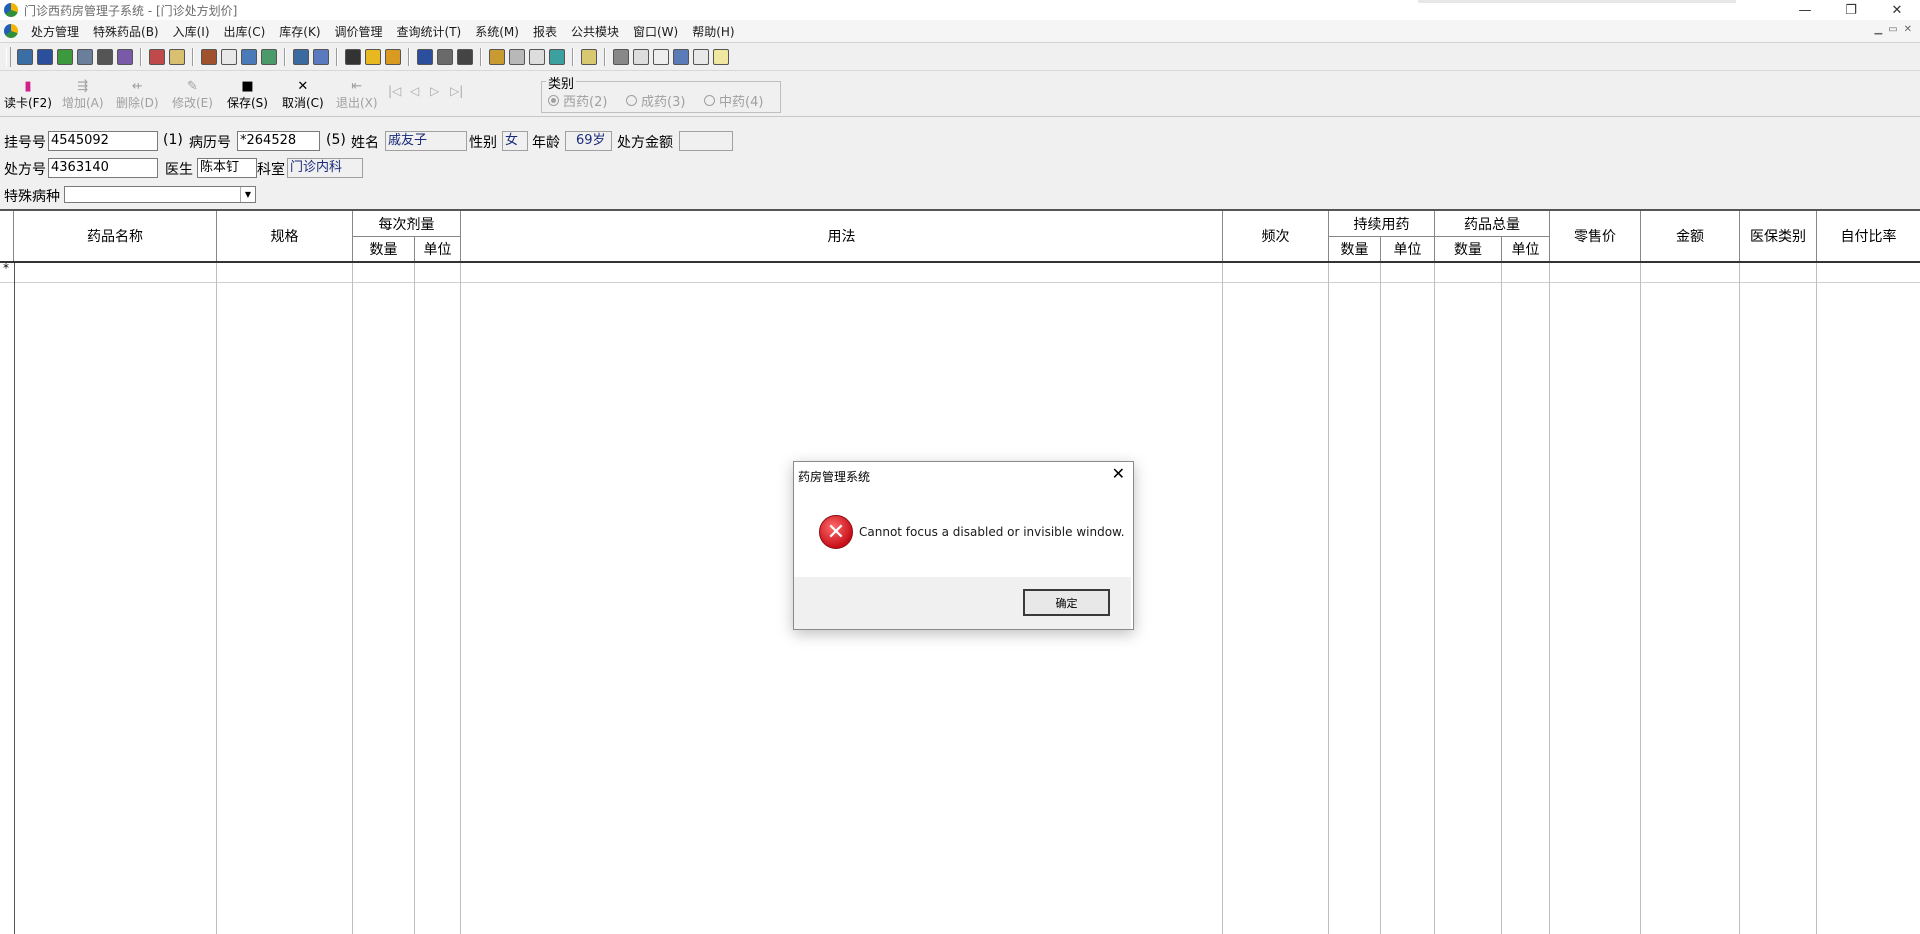  What do you see at coordinates (663, 102) in the screenshot?
I see `radio-patent-label: 成药(3)` at bounding box center [663, 102].